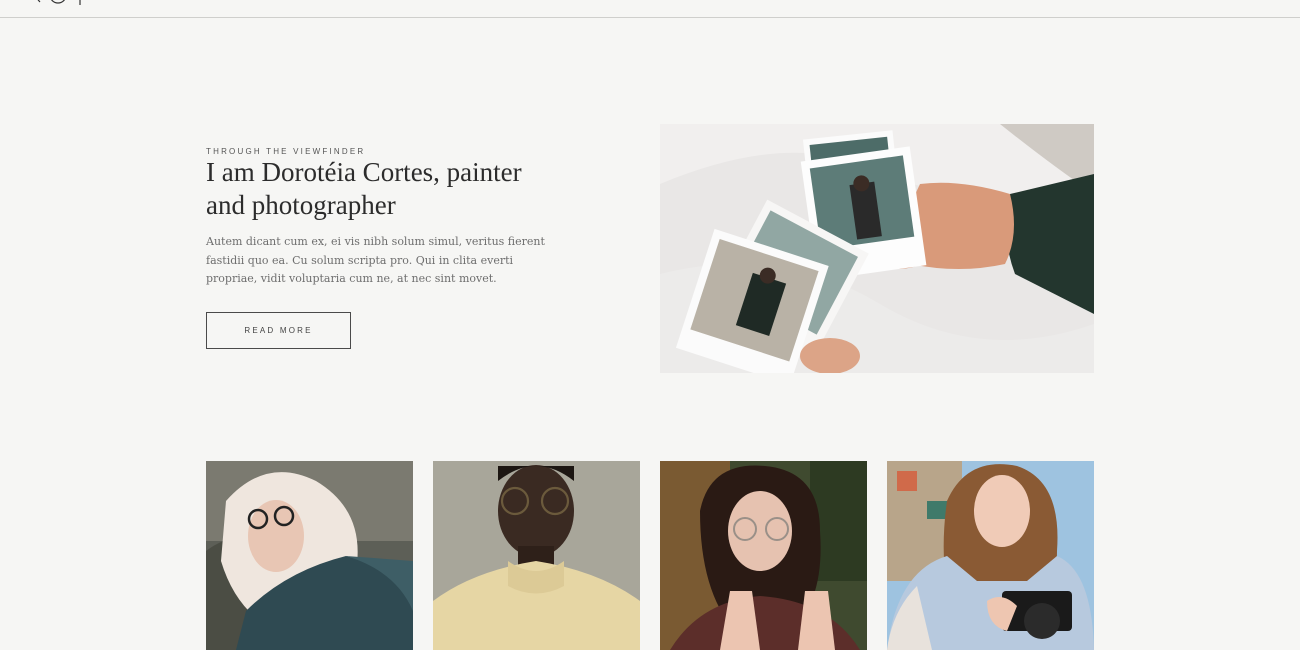  I want to click on hero-image, so click(877, 248).